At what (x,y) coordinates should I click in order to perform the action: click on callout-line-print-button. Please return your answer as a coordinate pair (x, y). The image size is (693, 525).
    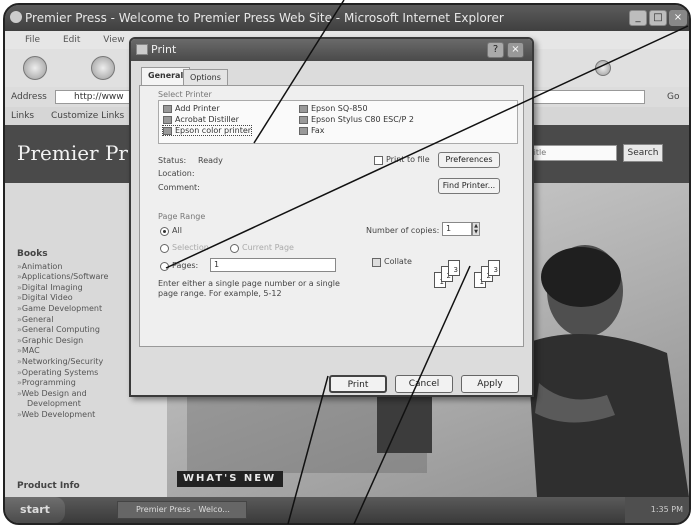
    Looking at the image, I should click on (308, 449).